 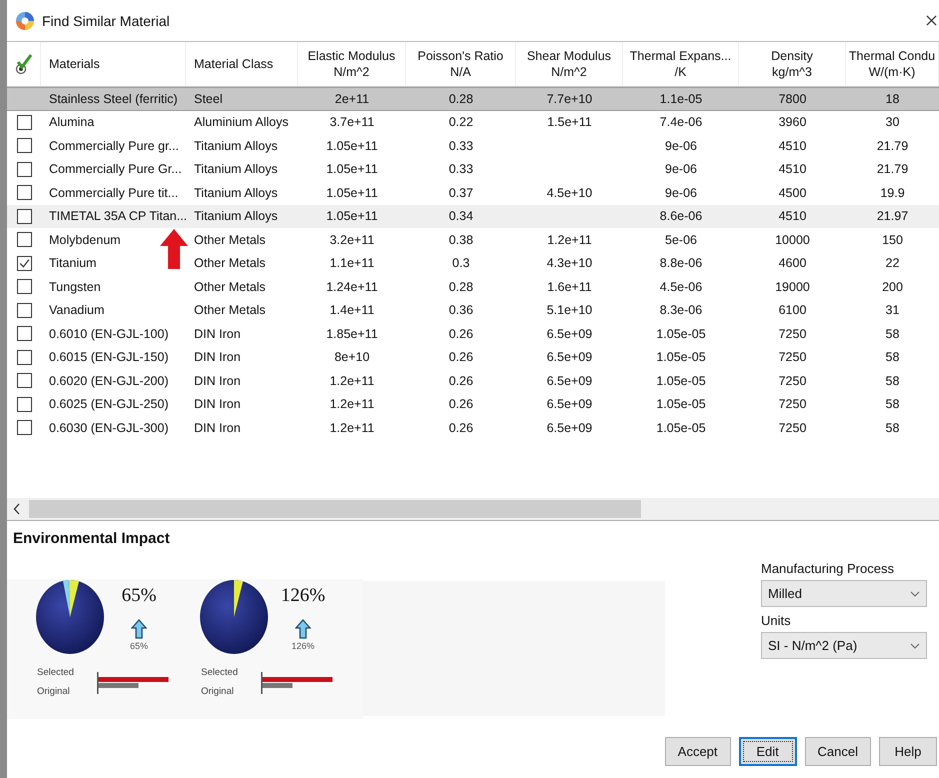 I want to click on table-row: Commercially Pure Gr... Titanium Alloys 1.05e+11 0.33 9e-06 4510 21.79, so click(x=473, y=169).